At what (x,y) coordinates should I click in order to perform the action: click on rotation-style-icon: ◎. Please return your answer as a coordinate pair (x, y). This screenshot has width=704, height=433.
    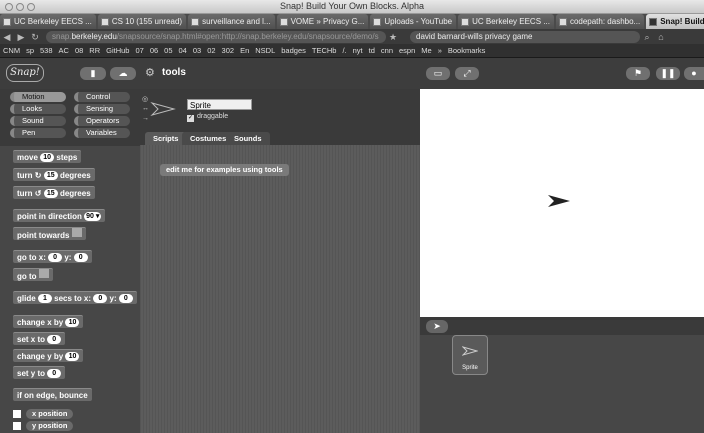
    Looking at the image, I should click on (145, 99).